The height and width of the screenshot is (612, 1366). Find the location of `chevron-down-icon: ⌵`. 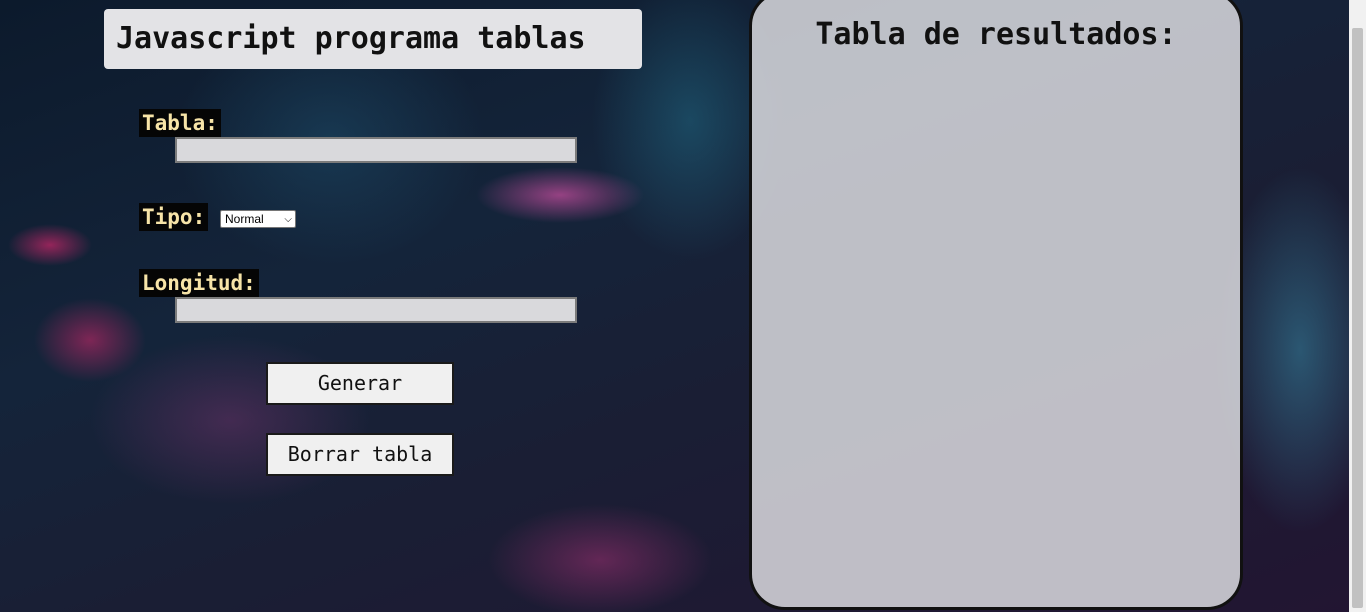

chevron-down-icon: ⌵ is located at coordinates (288, 219).